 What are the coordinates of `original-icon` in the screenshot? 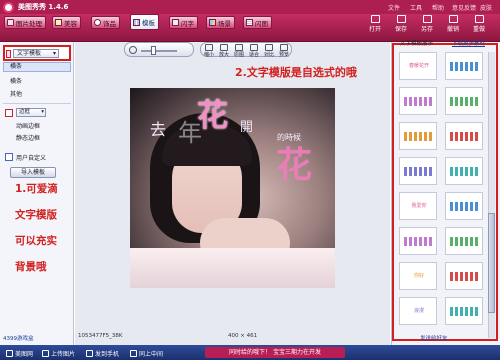 It's located at (239, 47).